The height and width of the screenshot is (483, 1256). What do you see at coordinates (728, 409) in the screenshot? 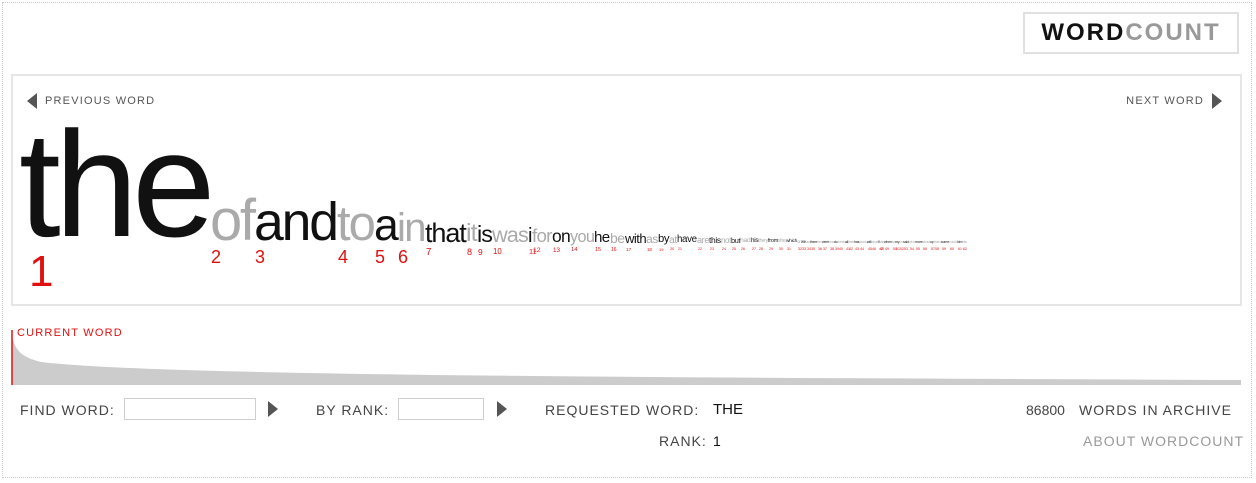
I see `requested-word-value: THE` at bounding box center [728, 409].